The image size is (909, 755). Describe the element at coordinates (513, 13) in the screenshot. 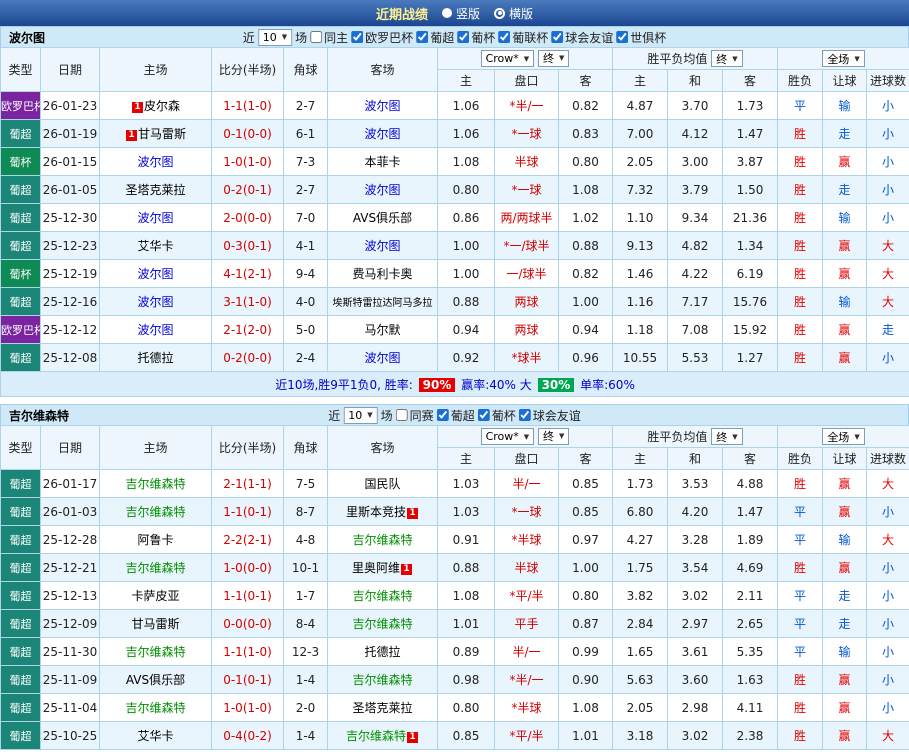

I see `radio-horizontal: 横版` at that location.